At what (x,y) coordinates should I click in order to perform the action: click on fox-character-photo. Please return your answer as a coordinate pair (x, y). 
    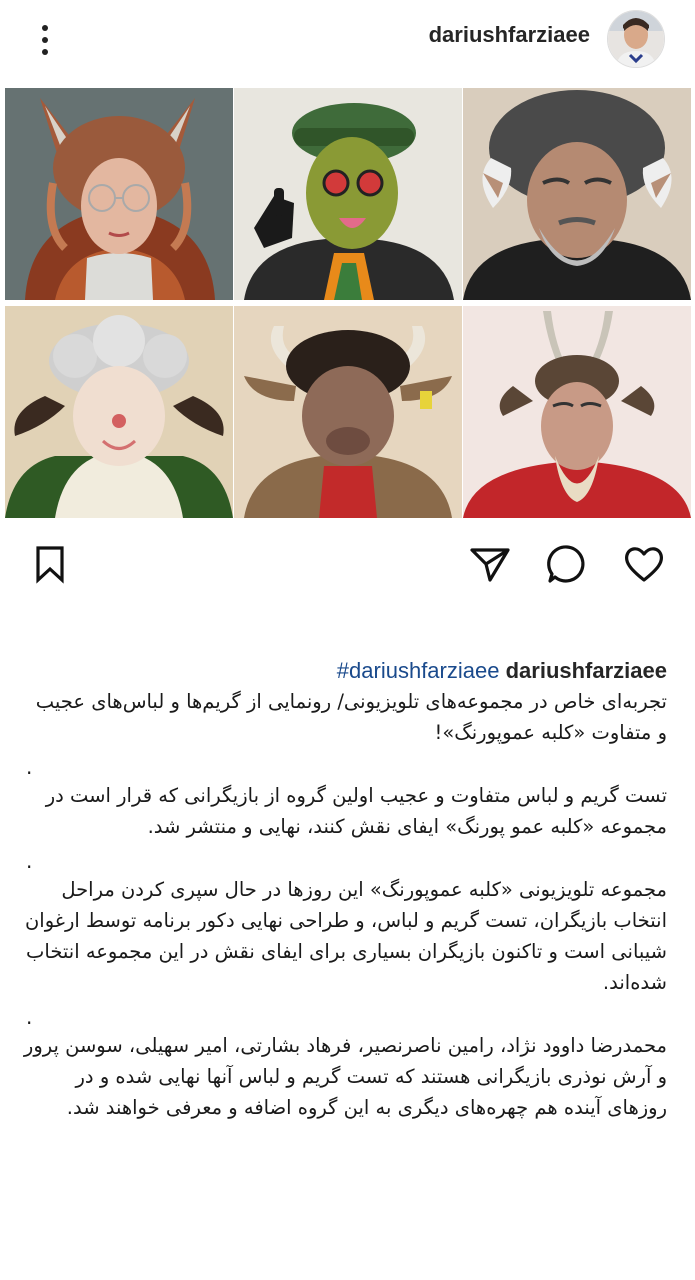
    Looking at the image, I should click on (119, 194).